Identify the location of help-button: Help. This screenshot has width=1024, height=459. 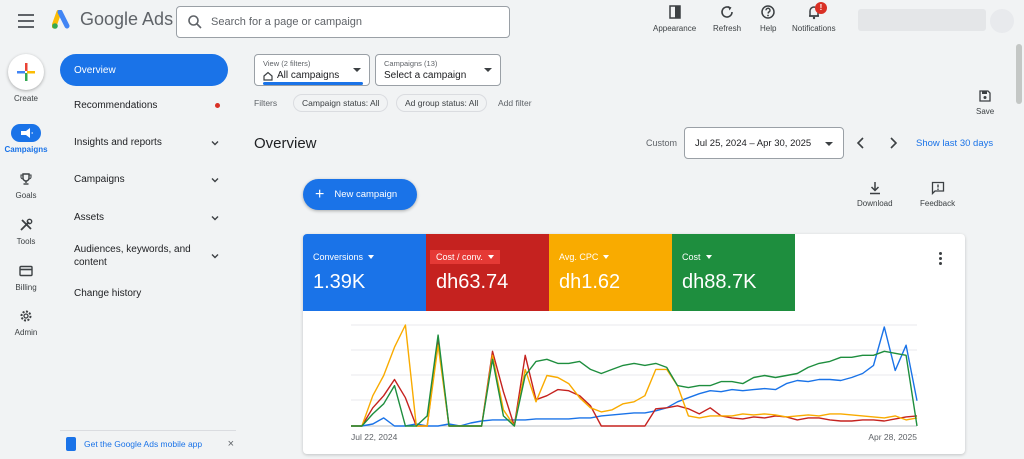
(768, 18).